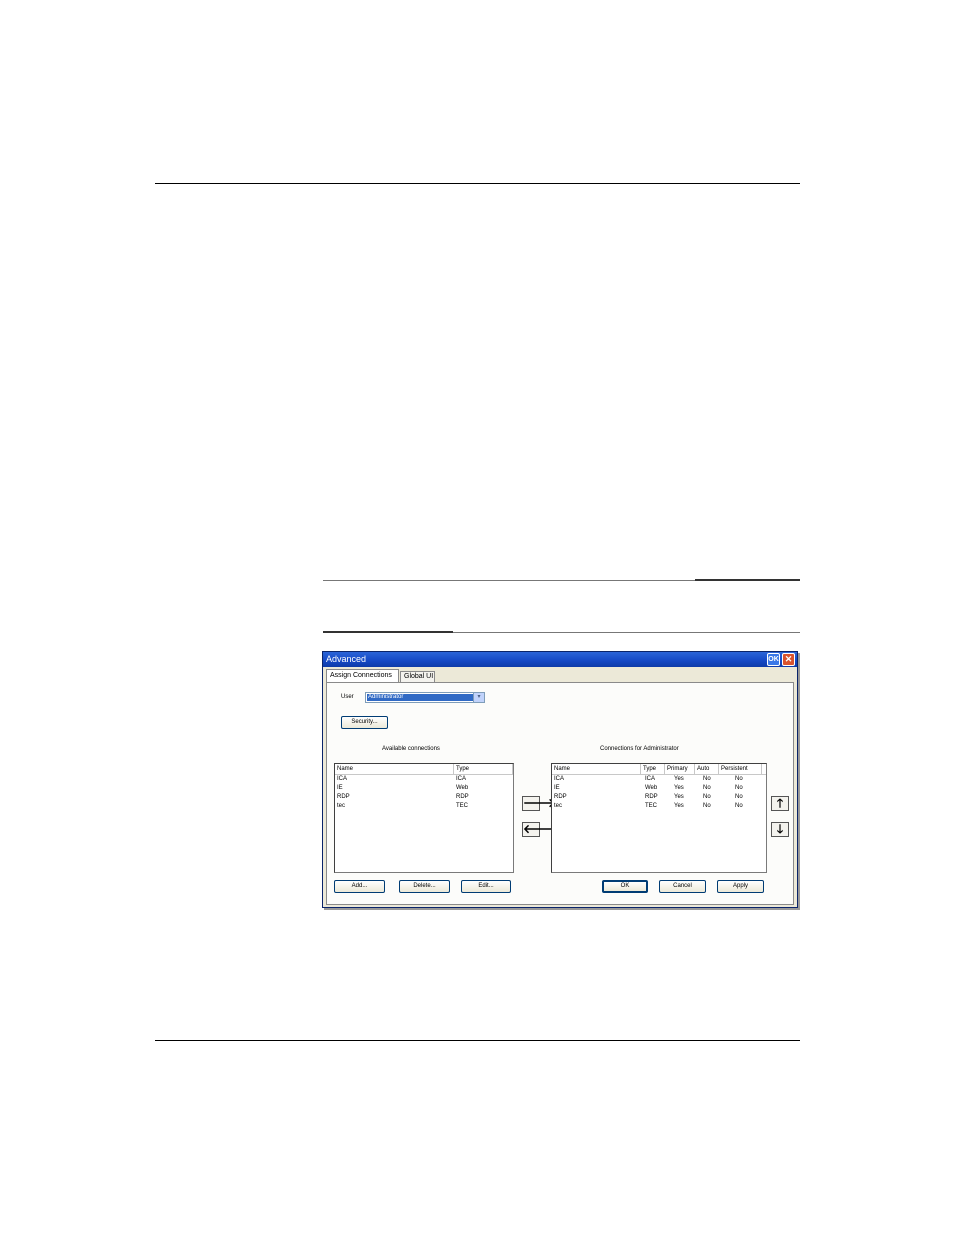  I want to click on list-item: RDP RDP Yes No No, so click(659, 797).